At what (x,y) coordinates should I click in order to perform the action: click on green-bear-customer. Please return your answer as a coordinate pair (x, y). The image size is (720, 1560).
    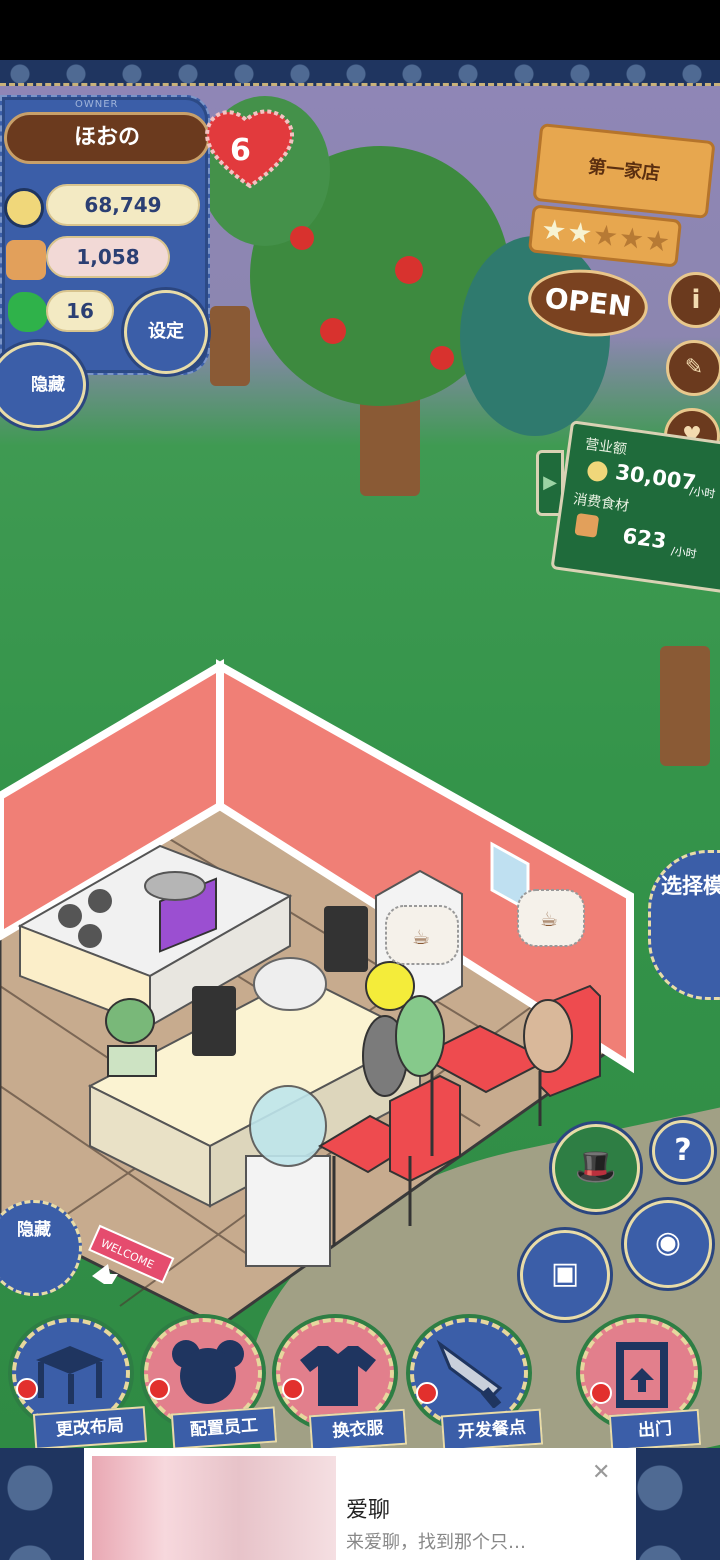
    Looking at the image, I should click on (420, 1036).